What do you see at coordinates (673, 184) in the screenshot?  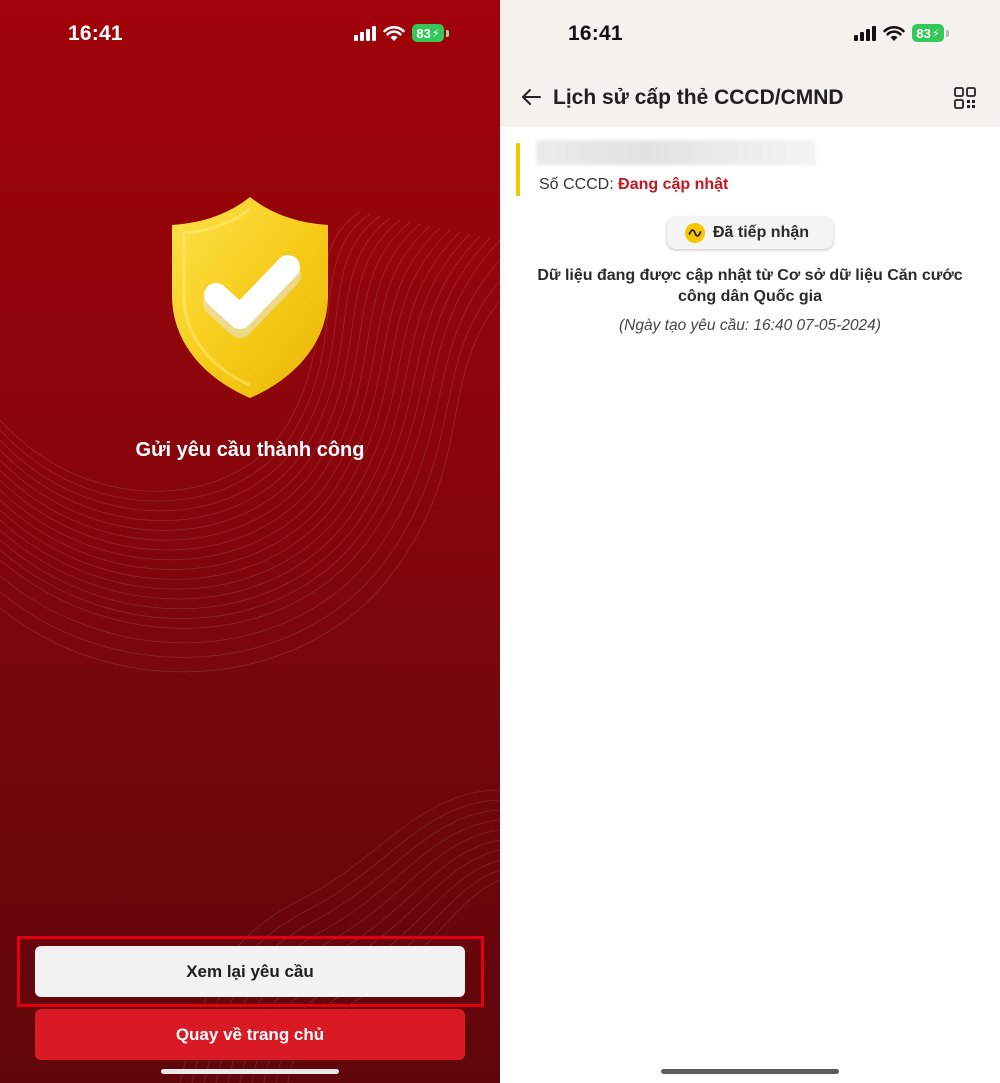 I see `id-value: Đang cập nhật` at bounding box center [673, 184].